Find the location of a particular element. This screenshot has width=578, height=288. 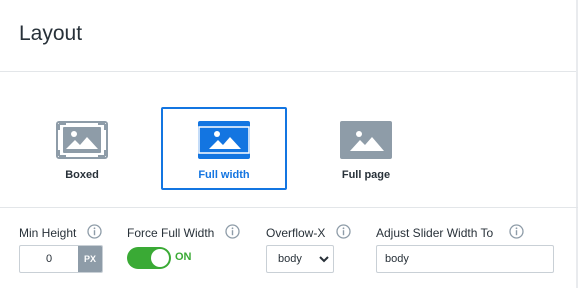

overflow-x-label: Overflow-X is located at coordinates (296, 233).